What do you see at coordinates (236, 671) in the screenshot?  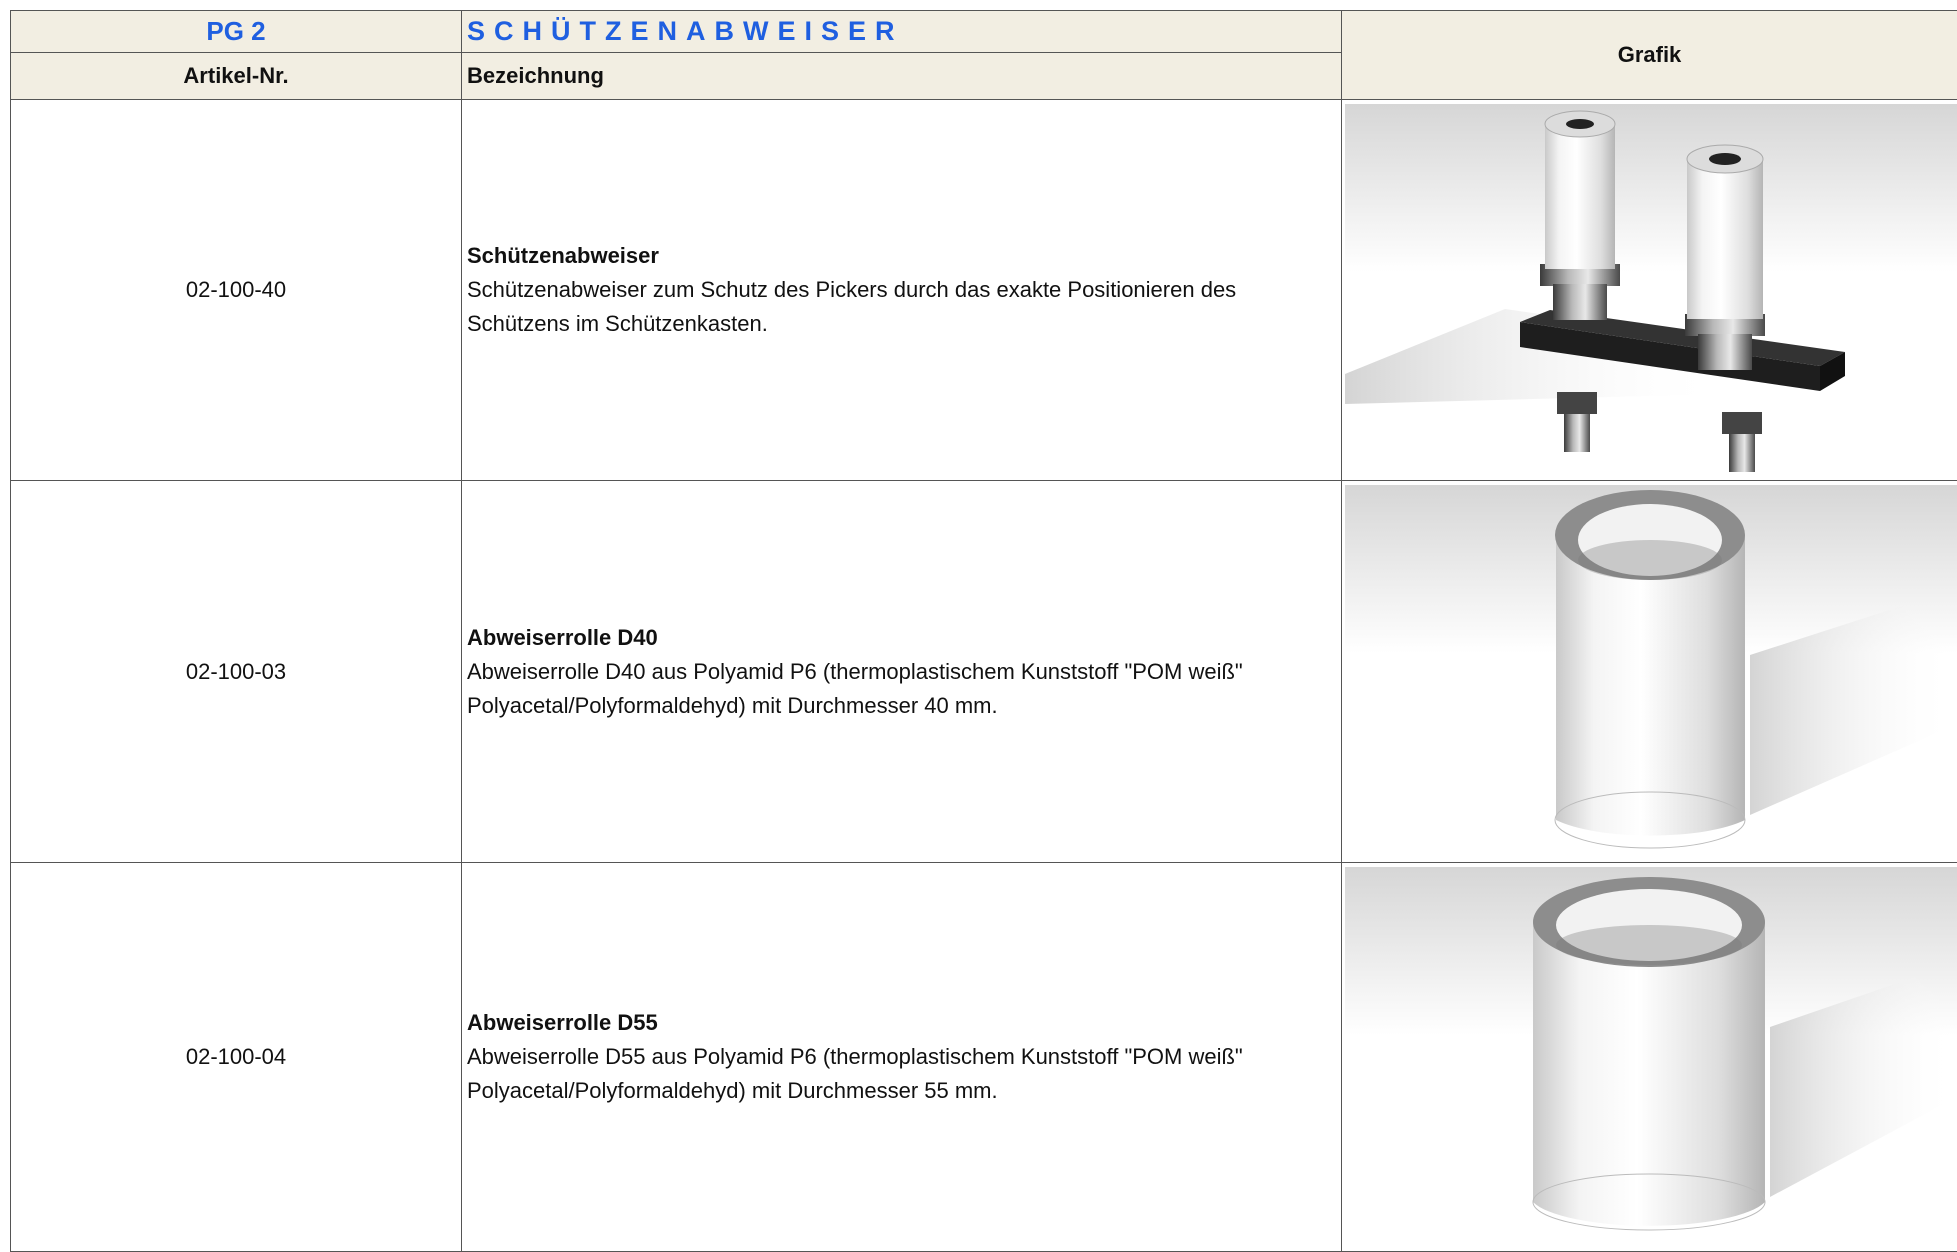 I see `artikel-nr-cell: 02-100-03` at bounding box center [236, 671].